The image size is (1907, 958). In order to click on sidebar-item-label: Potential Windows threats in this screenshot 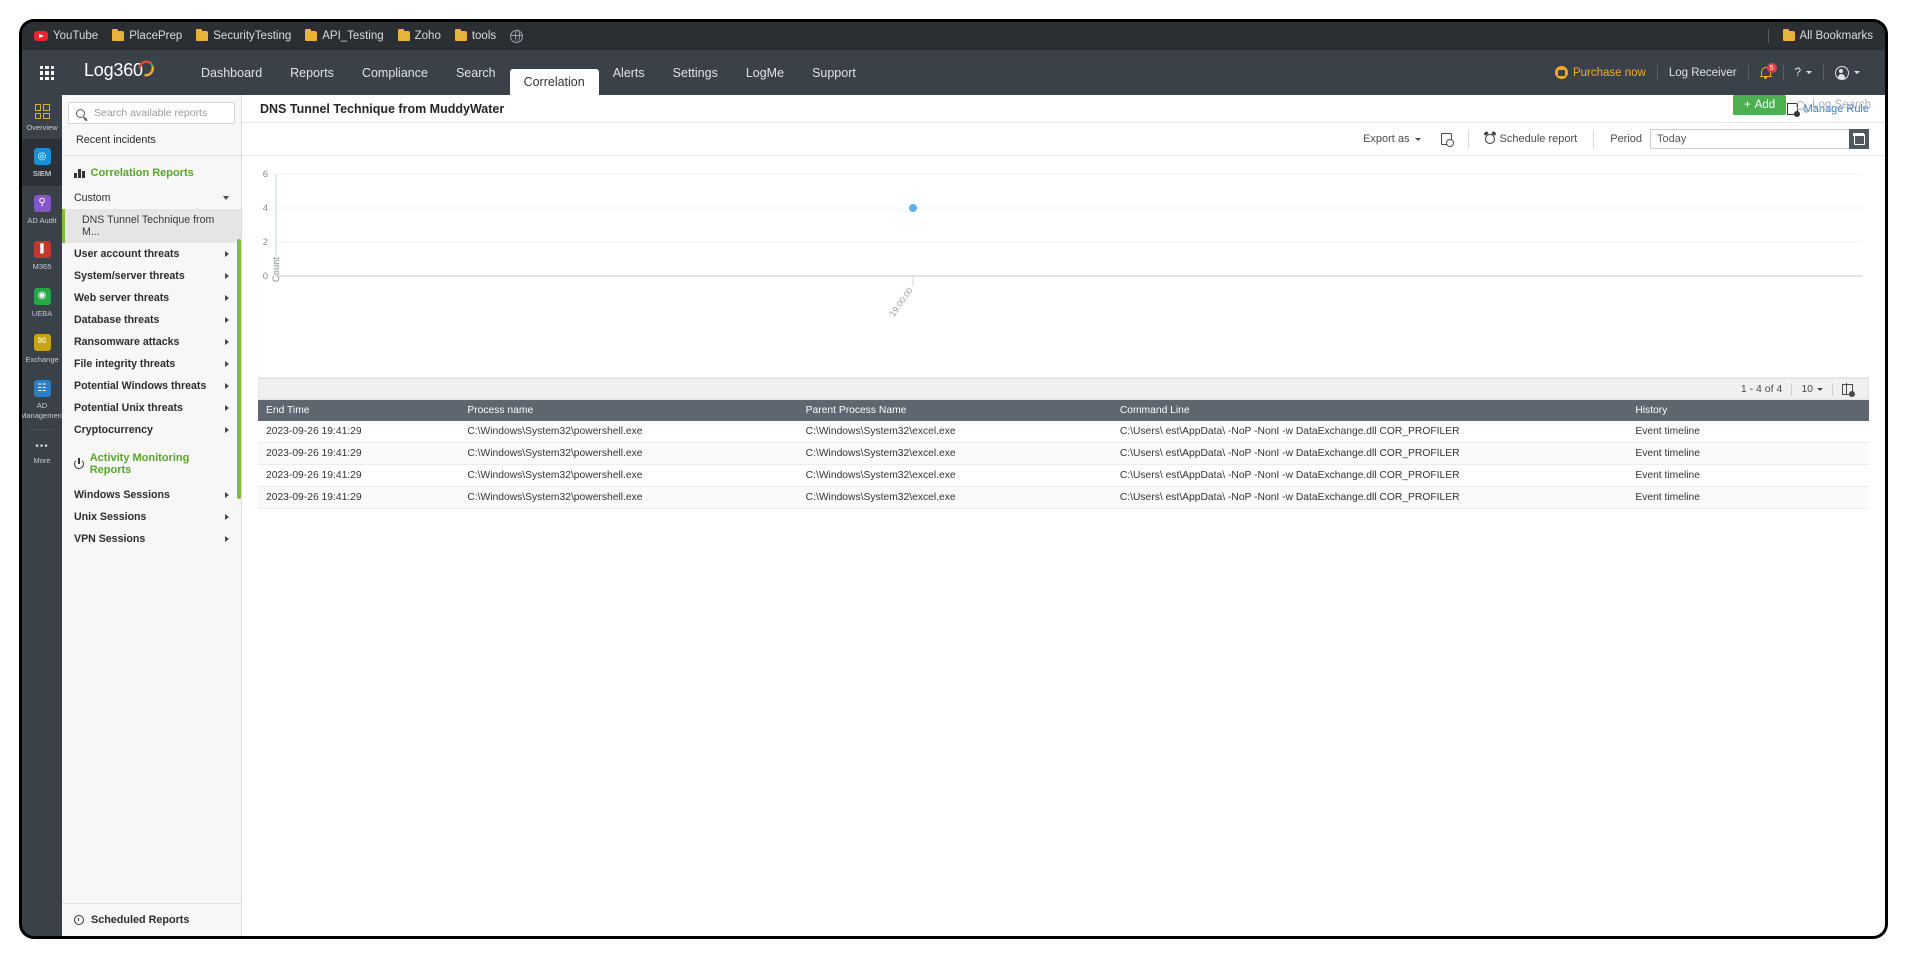, I will do `click(140, 386)`.